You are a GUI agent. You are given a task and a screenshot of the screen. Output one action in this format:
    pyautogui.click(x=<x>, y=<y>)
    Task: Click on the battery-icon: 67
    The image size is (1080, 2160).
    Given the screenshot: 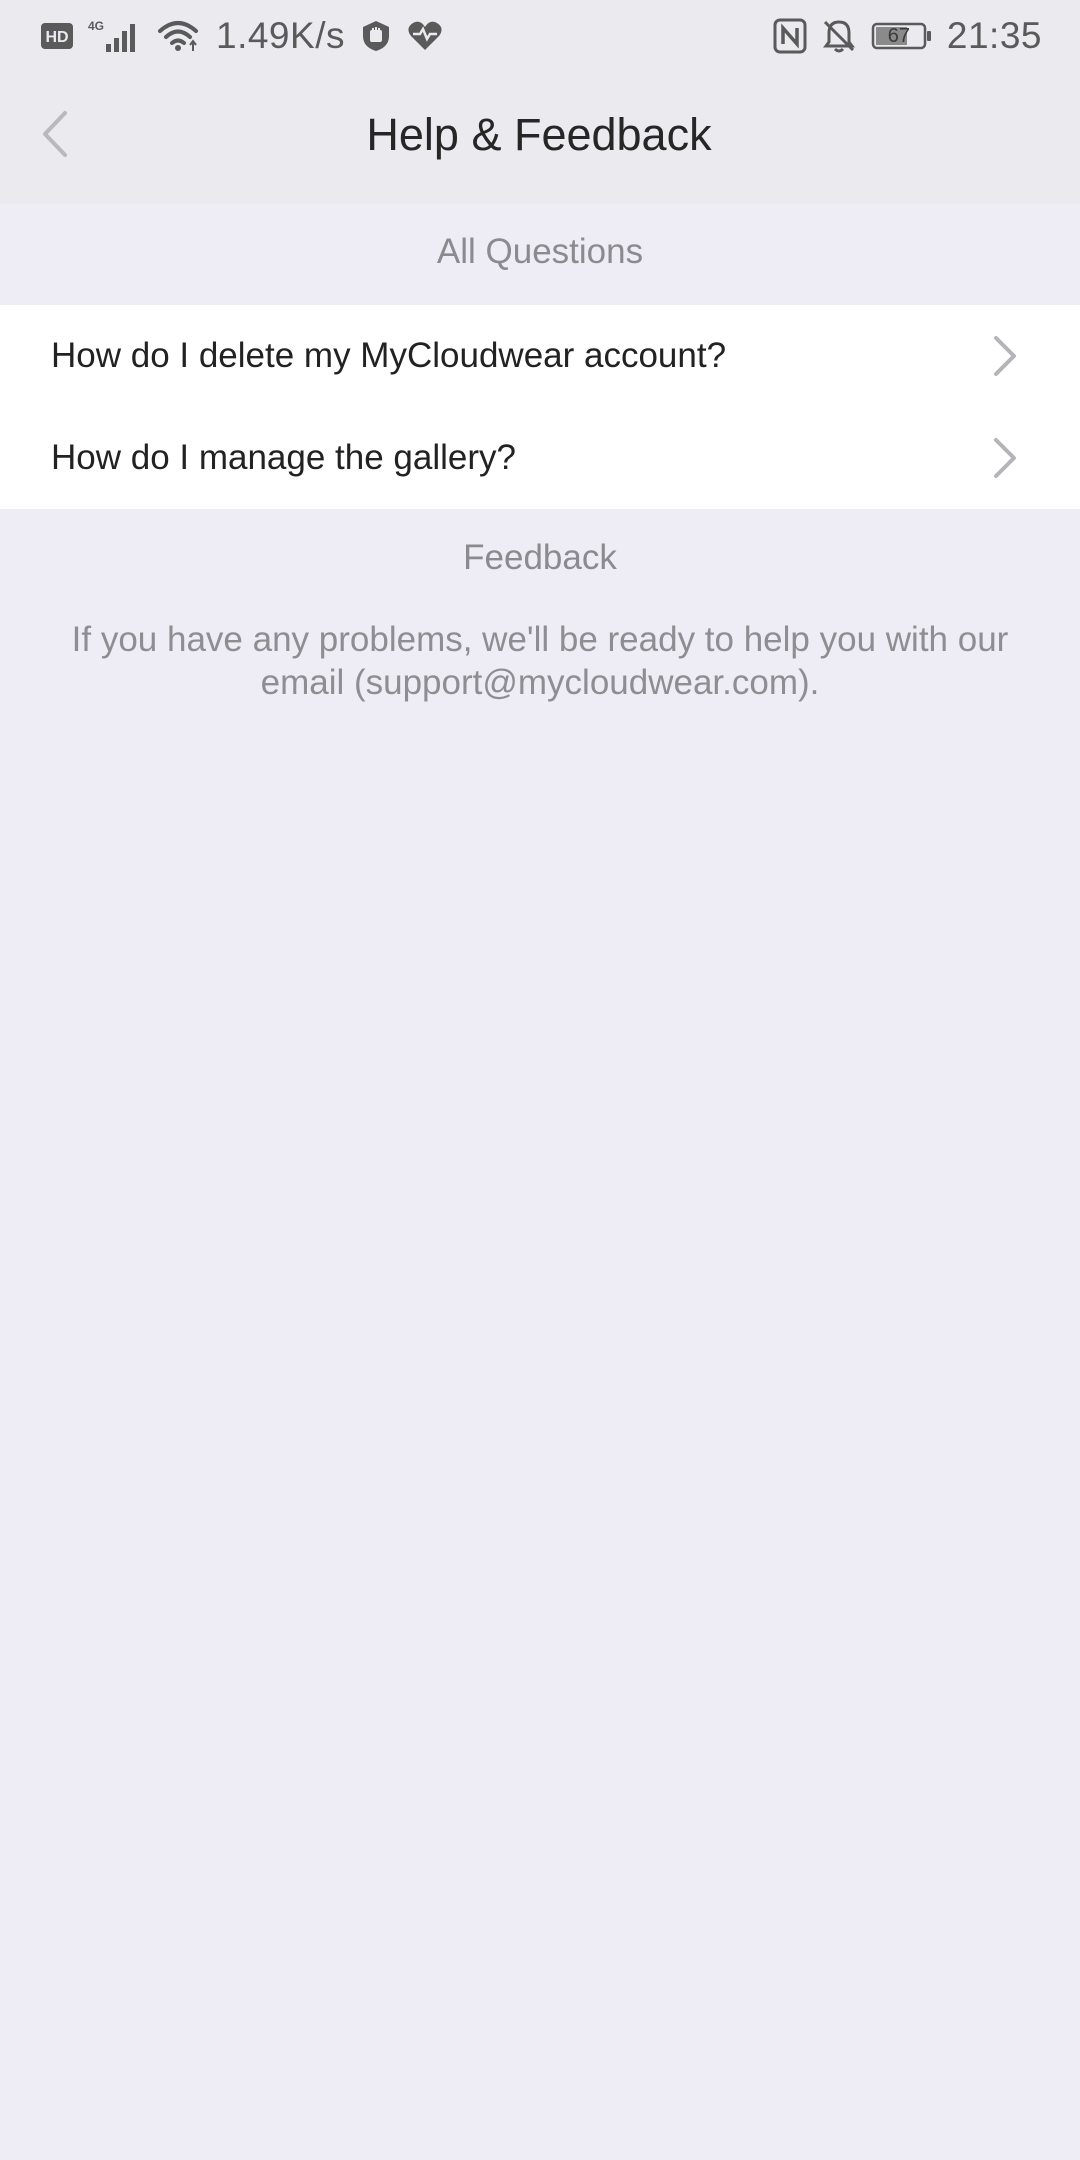 What is the action you would take?
    pyautogui.click(x=902, y=36)
    